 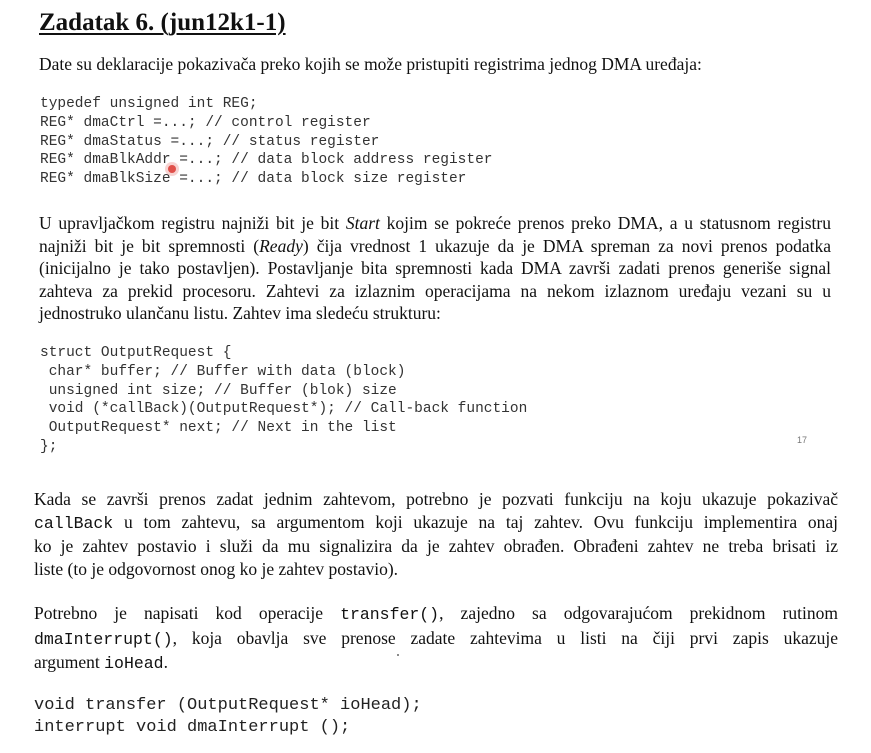 What do you see at coordinates (149, 104) in the screenshot?
I see `code-line: typedef unsigned int REG;` at bounding box center [149, 104].